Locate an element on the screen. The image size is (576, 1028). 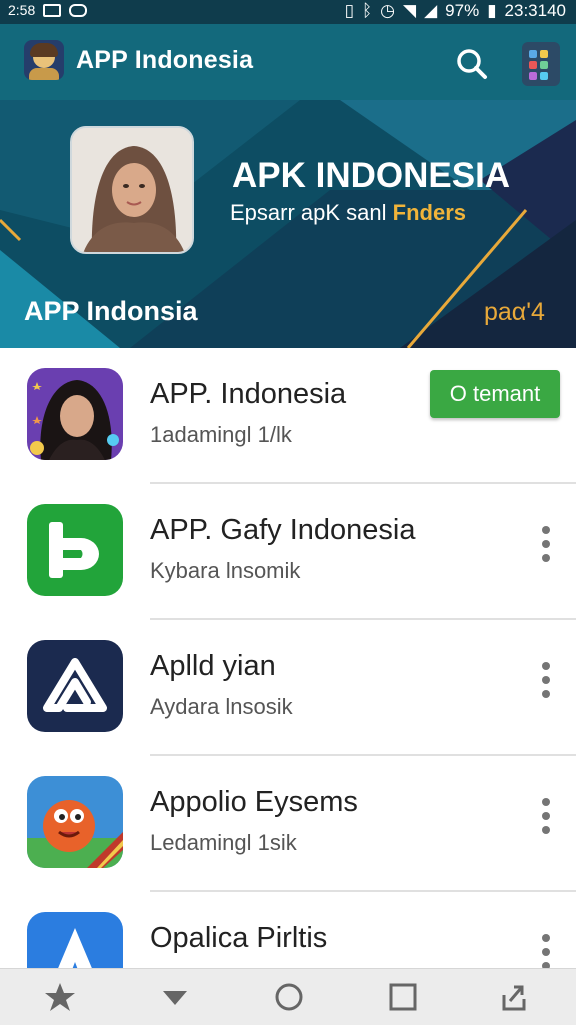
banner-subtitle-text: Epsarr apK sanl is located at coordinates (311, 212).